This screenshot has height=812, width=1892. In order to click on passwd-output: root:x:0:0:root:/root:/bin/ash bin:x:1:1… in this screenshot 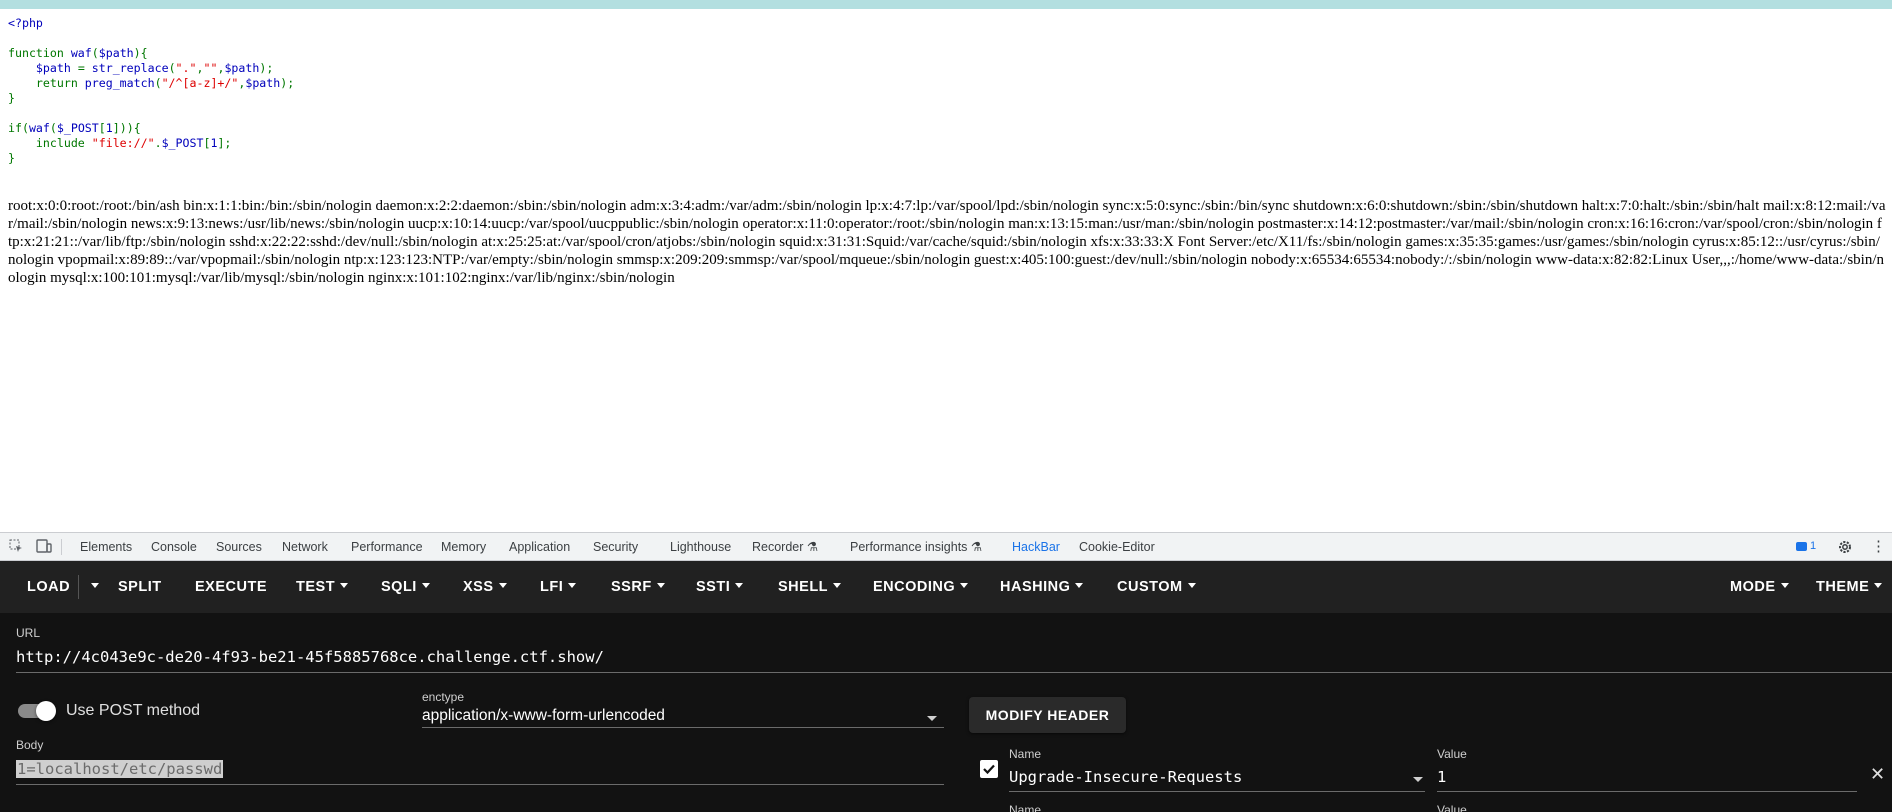, I will do `click(947, 242)`.